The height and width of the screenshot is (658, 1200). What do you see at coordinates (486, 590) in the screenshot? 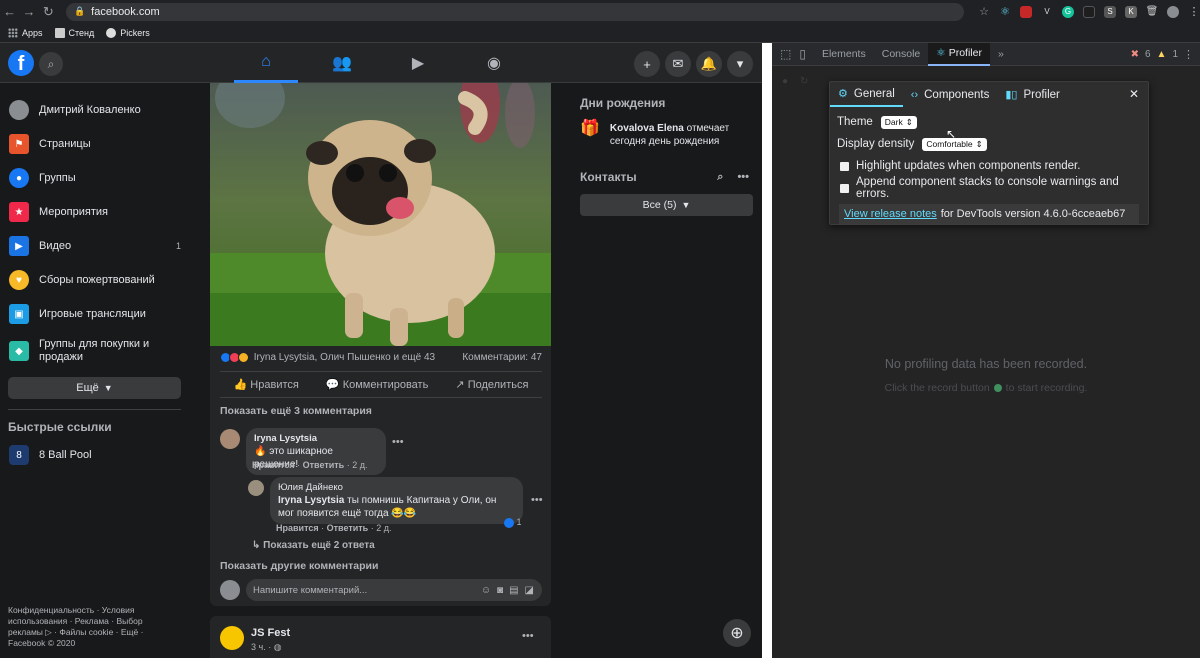
I see `emoji-icon: ☺` at bounding box center [486, 590].